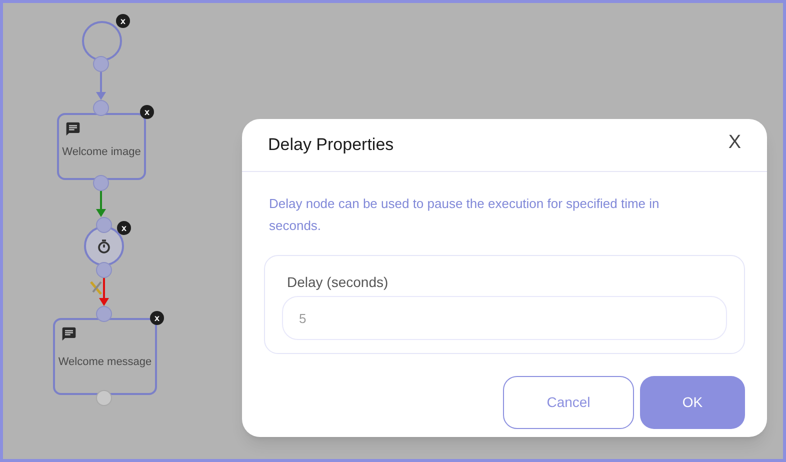 The height and width of the screenshot is (462, 786). I want to click on close-button: X, so click(734, 143).